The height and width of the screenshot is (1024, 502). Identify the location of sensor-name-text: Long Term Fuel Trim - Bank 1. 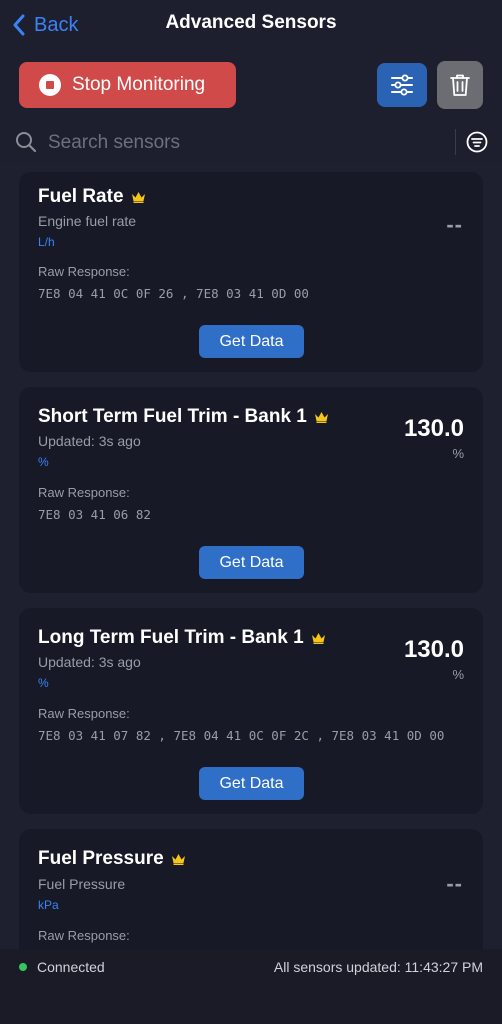
(171, 637).